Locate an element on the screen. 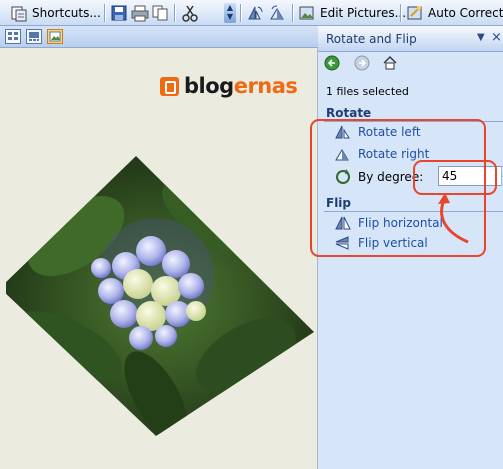 The width and height of the screenshot is (503, 469). logo-text: blogernas is located at coordinates (241, 86).